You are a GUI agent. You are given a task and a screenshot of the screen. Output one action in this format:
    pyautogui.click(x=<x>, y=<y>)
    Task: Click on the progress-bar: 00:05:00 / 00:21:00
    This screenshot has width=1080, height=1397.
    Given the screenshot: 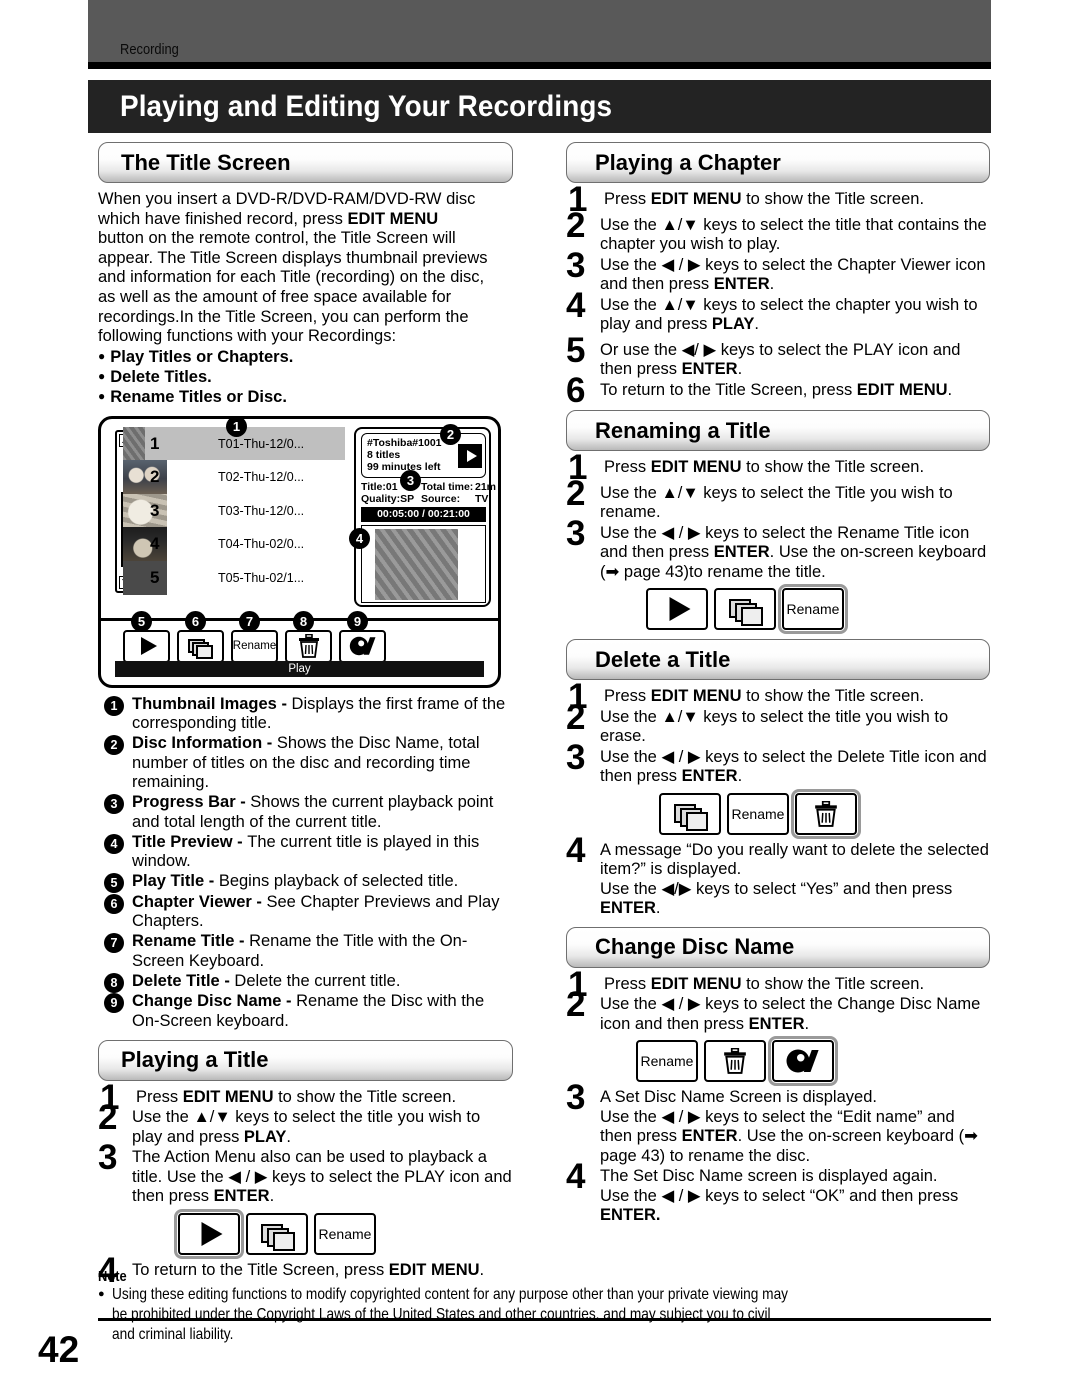 What is the action you would take?
    pyautogui.click(x=423, y=514)
    